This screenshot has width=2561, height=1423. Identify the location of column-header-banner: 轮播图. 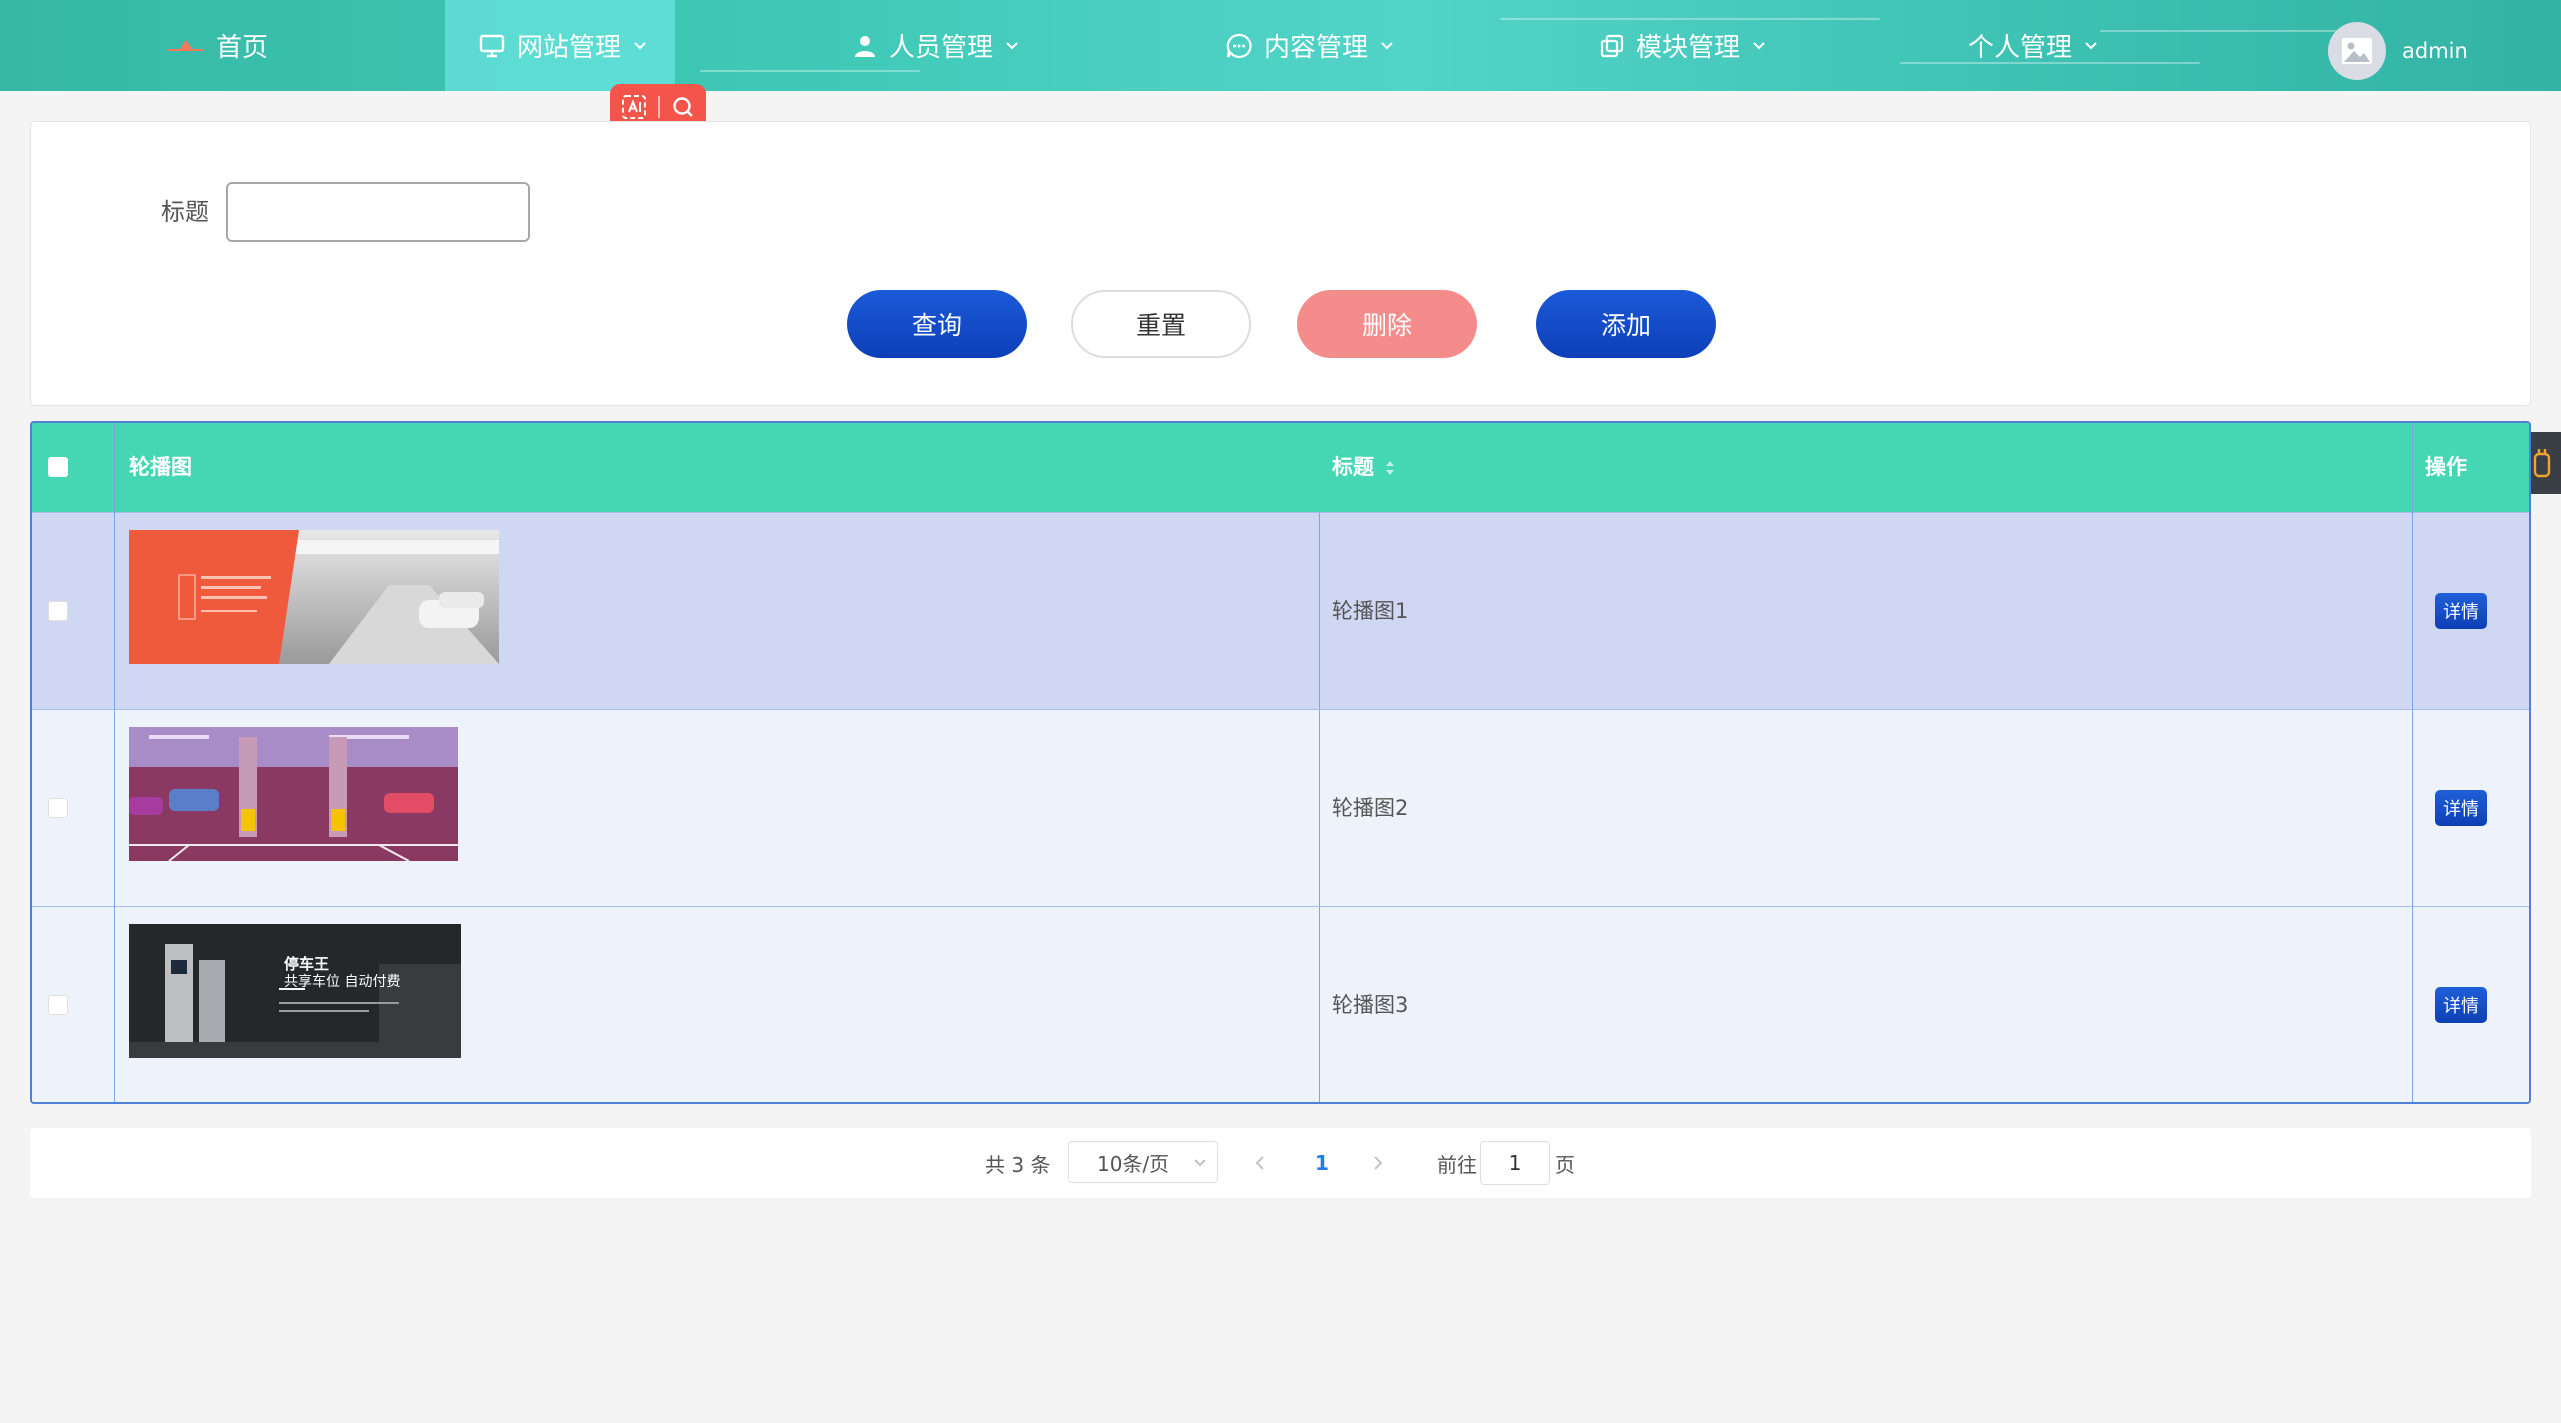
(160, 467).